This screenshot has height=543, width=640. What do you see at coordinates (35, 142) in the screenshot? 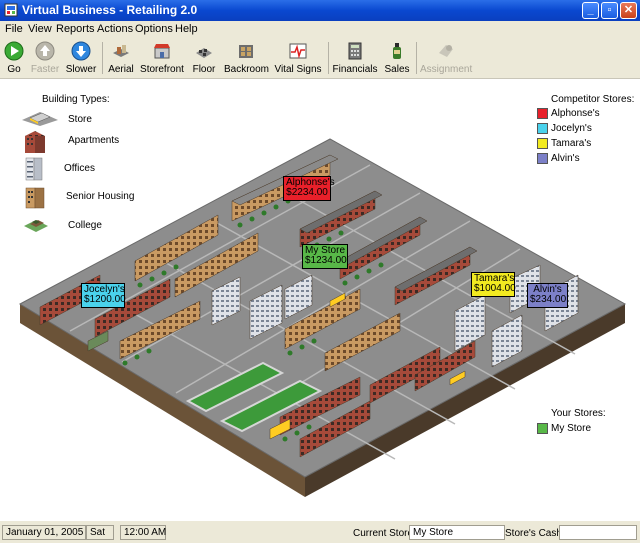
I see `apartments-building-icon` at bounding box center [35, 142].